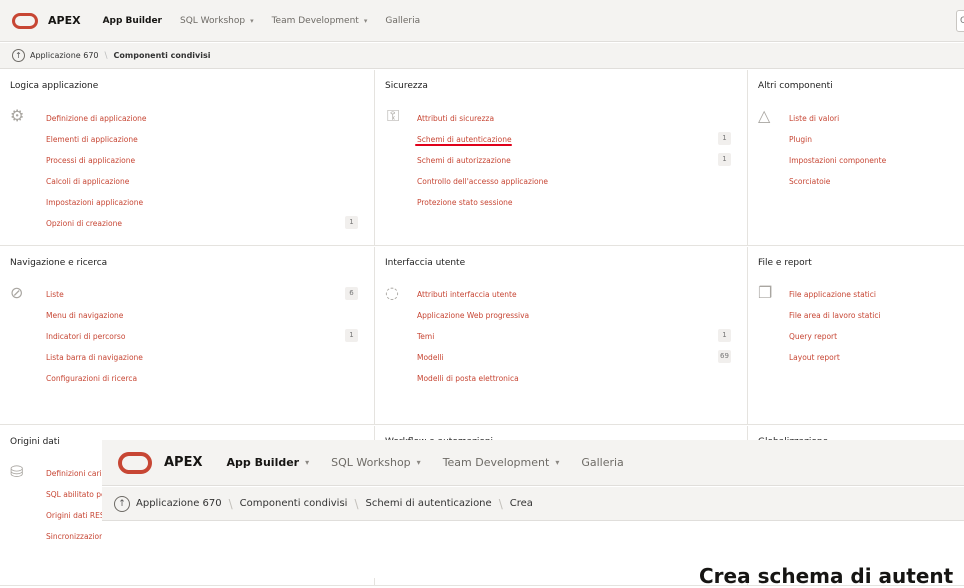  I want to click on link-applicazione-web-progressiva: Applicazione Web progressiva, so click(473, 315).